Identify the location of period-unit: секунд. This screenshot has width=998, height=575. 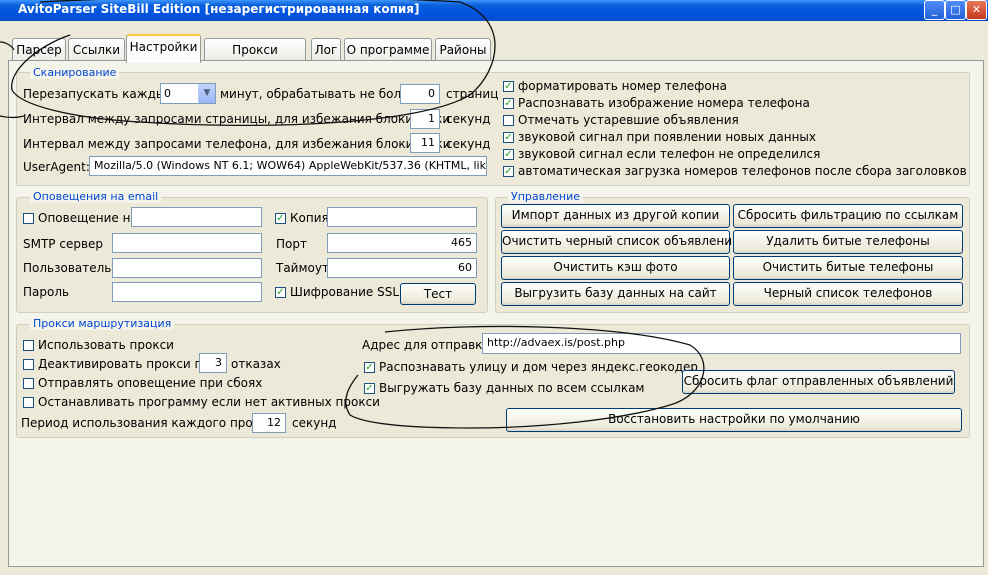
(314, 423).